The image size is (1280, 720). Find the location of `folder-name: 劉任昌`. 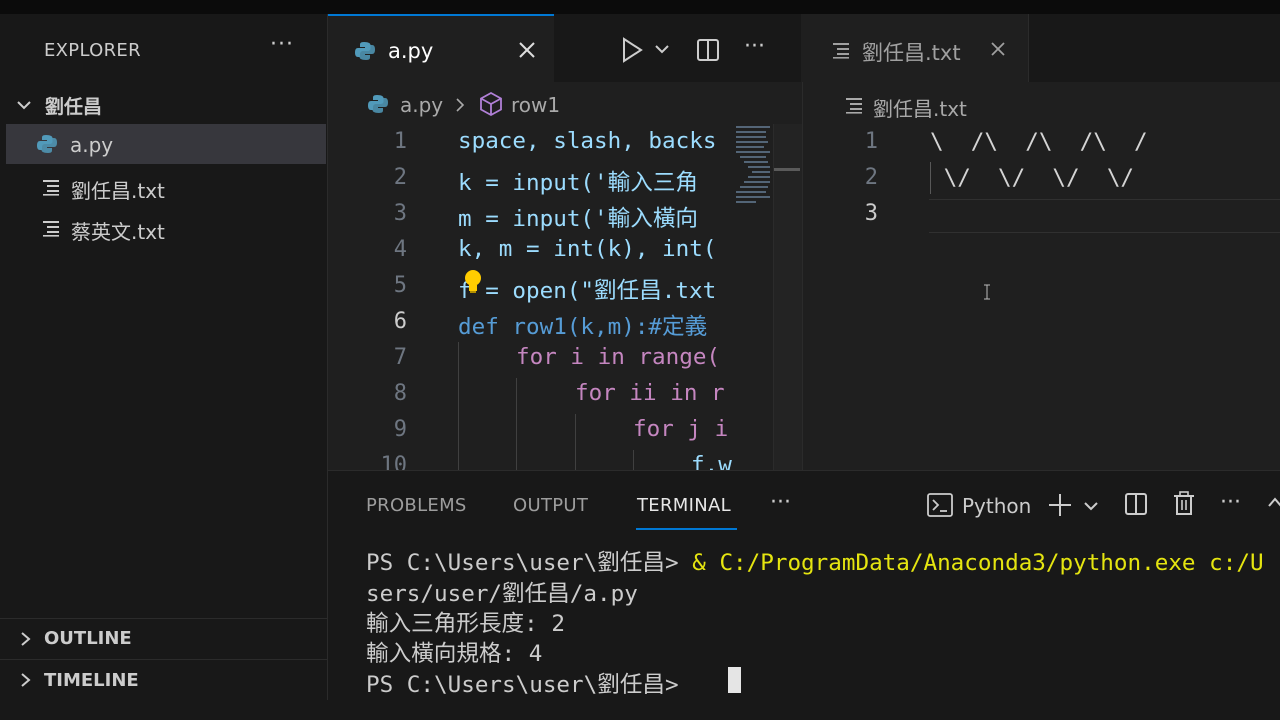

folder-name: 劉任昌 is located at coordinates (74, 107).